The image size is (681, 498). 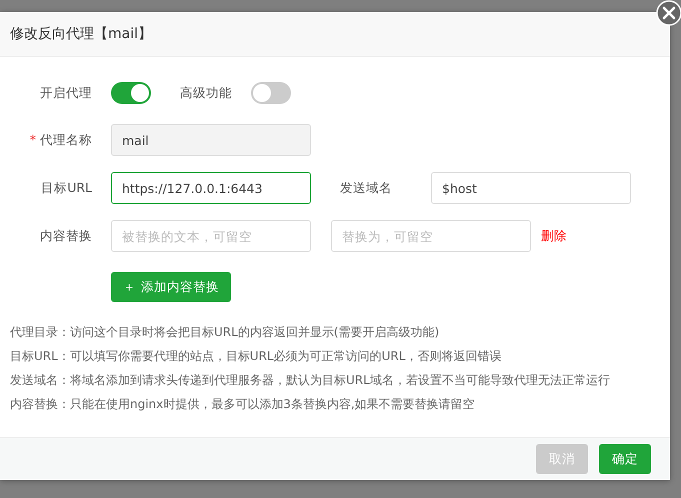 I want to click on field-label: 目标URL, so click(x=66, y=188).